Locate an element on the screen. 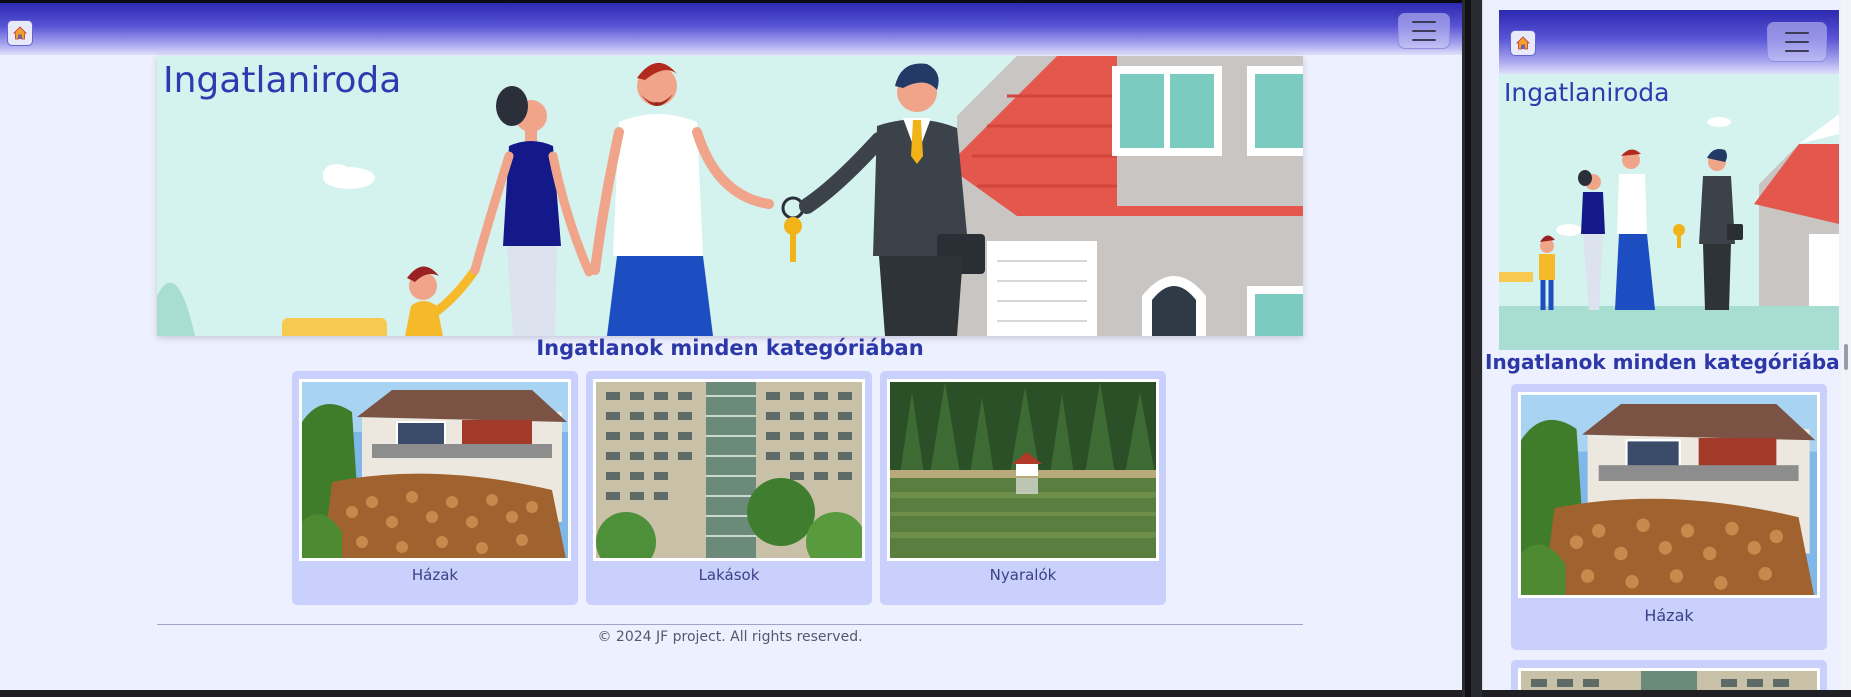 The width and height of the screenshot is (1851, 697). scrollbar-thumb is located at coordinates (1846, 357).